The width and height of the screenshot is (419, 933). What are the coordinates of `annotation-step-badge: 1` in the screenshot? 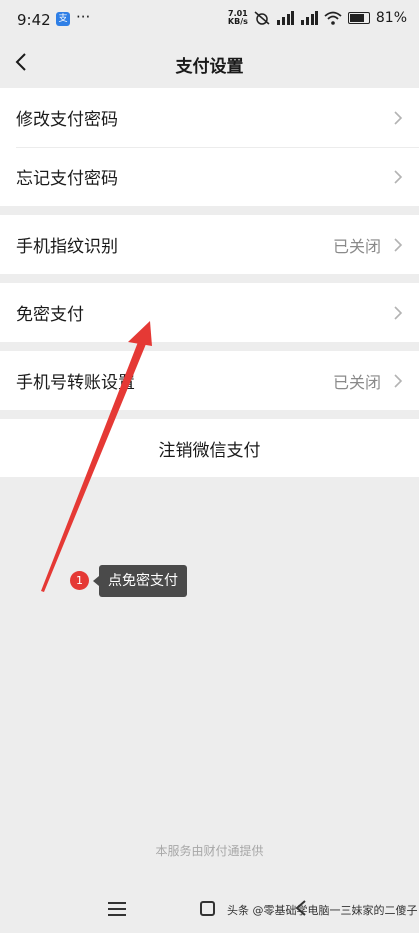 It's located at (79, 580).